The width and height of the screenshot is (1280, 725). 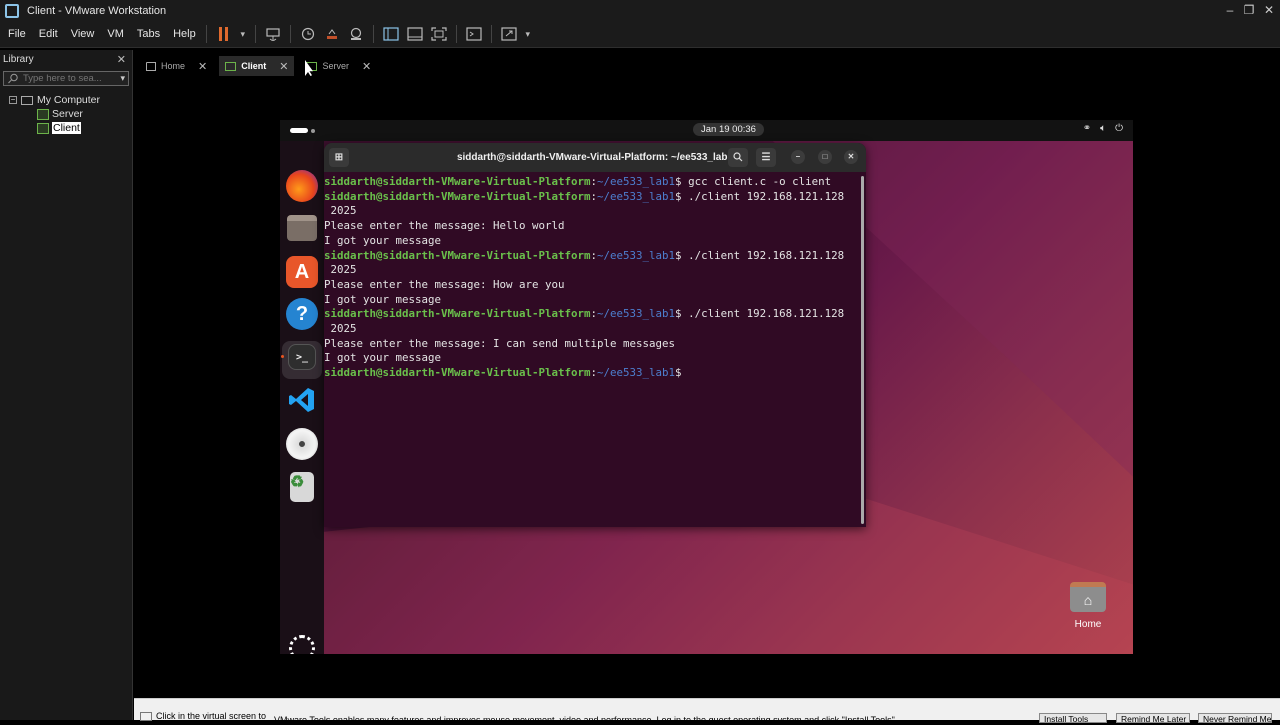 I want to click on menu-edit: Edit, so click(x=48, y=34).